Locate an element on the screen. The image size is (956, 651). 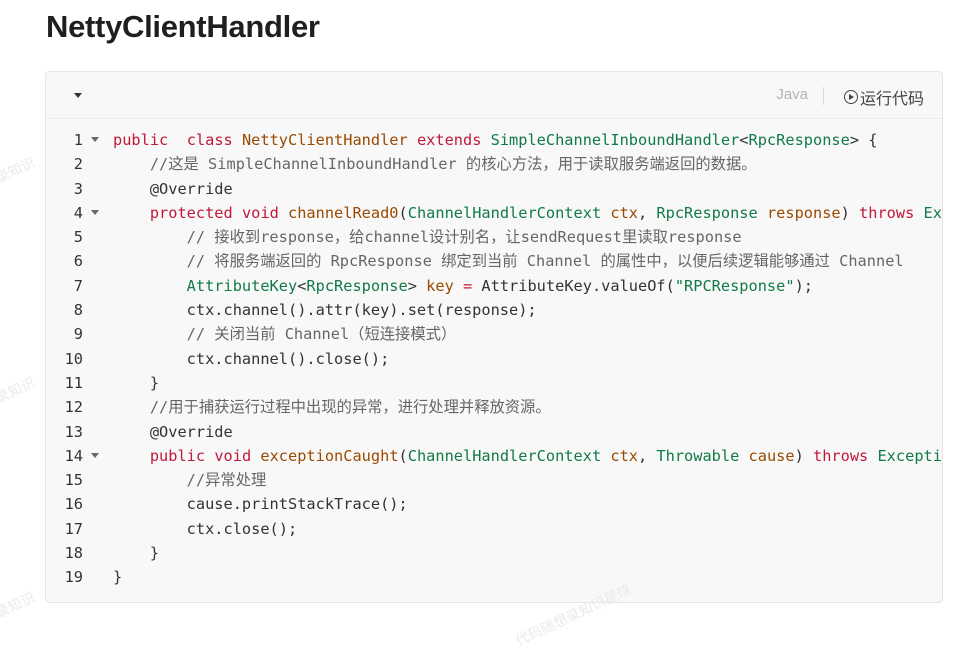
code-text: ctx.close(); is located at coordinates (205, 529).